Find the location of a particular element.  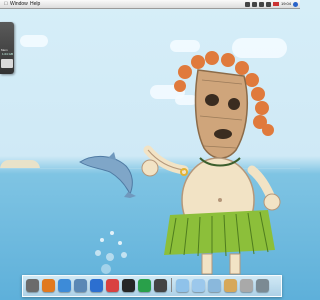

trash-icon is located at coordinates (262, 285).